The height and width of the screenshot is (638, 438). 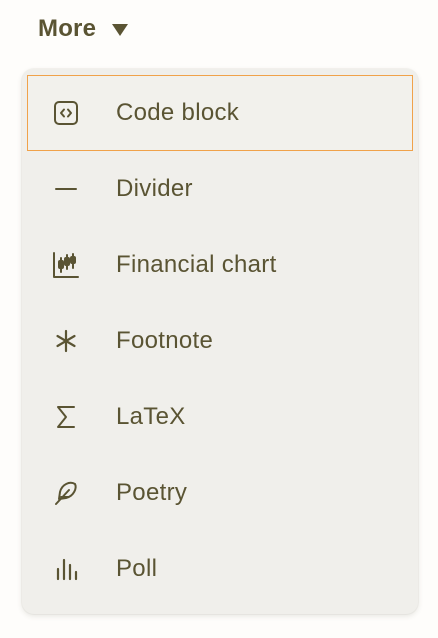 I want to click on menu-item-label: Poetry, so click(x=152, y=492).